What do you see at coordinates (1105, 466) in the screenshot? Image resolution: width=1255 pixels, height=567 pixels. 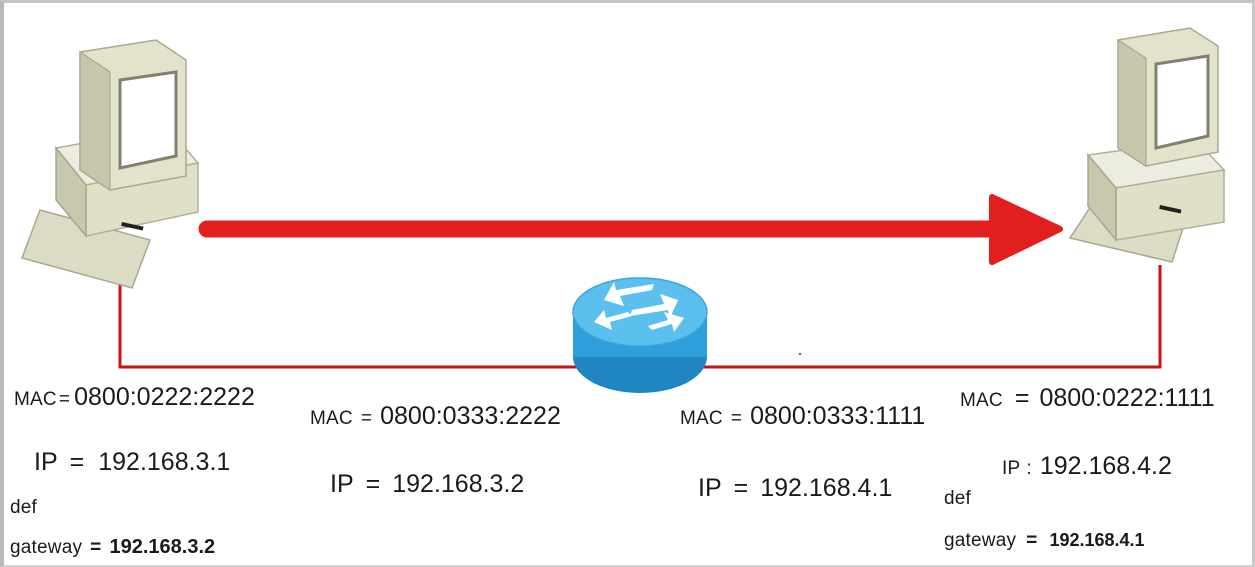 I see `ip-value: 192.168.4.2` at bounding box center [1105, 466].